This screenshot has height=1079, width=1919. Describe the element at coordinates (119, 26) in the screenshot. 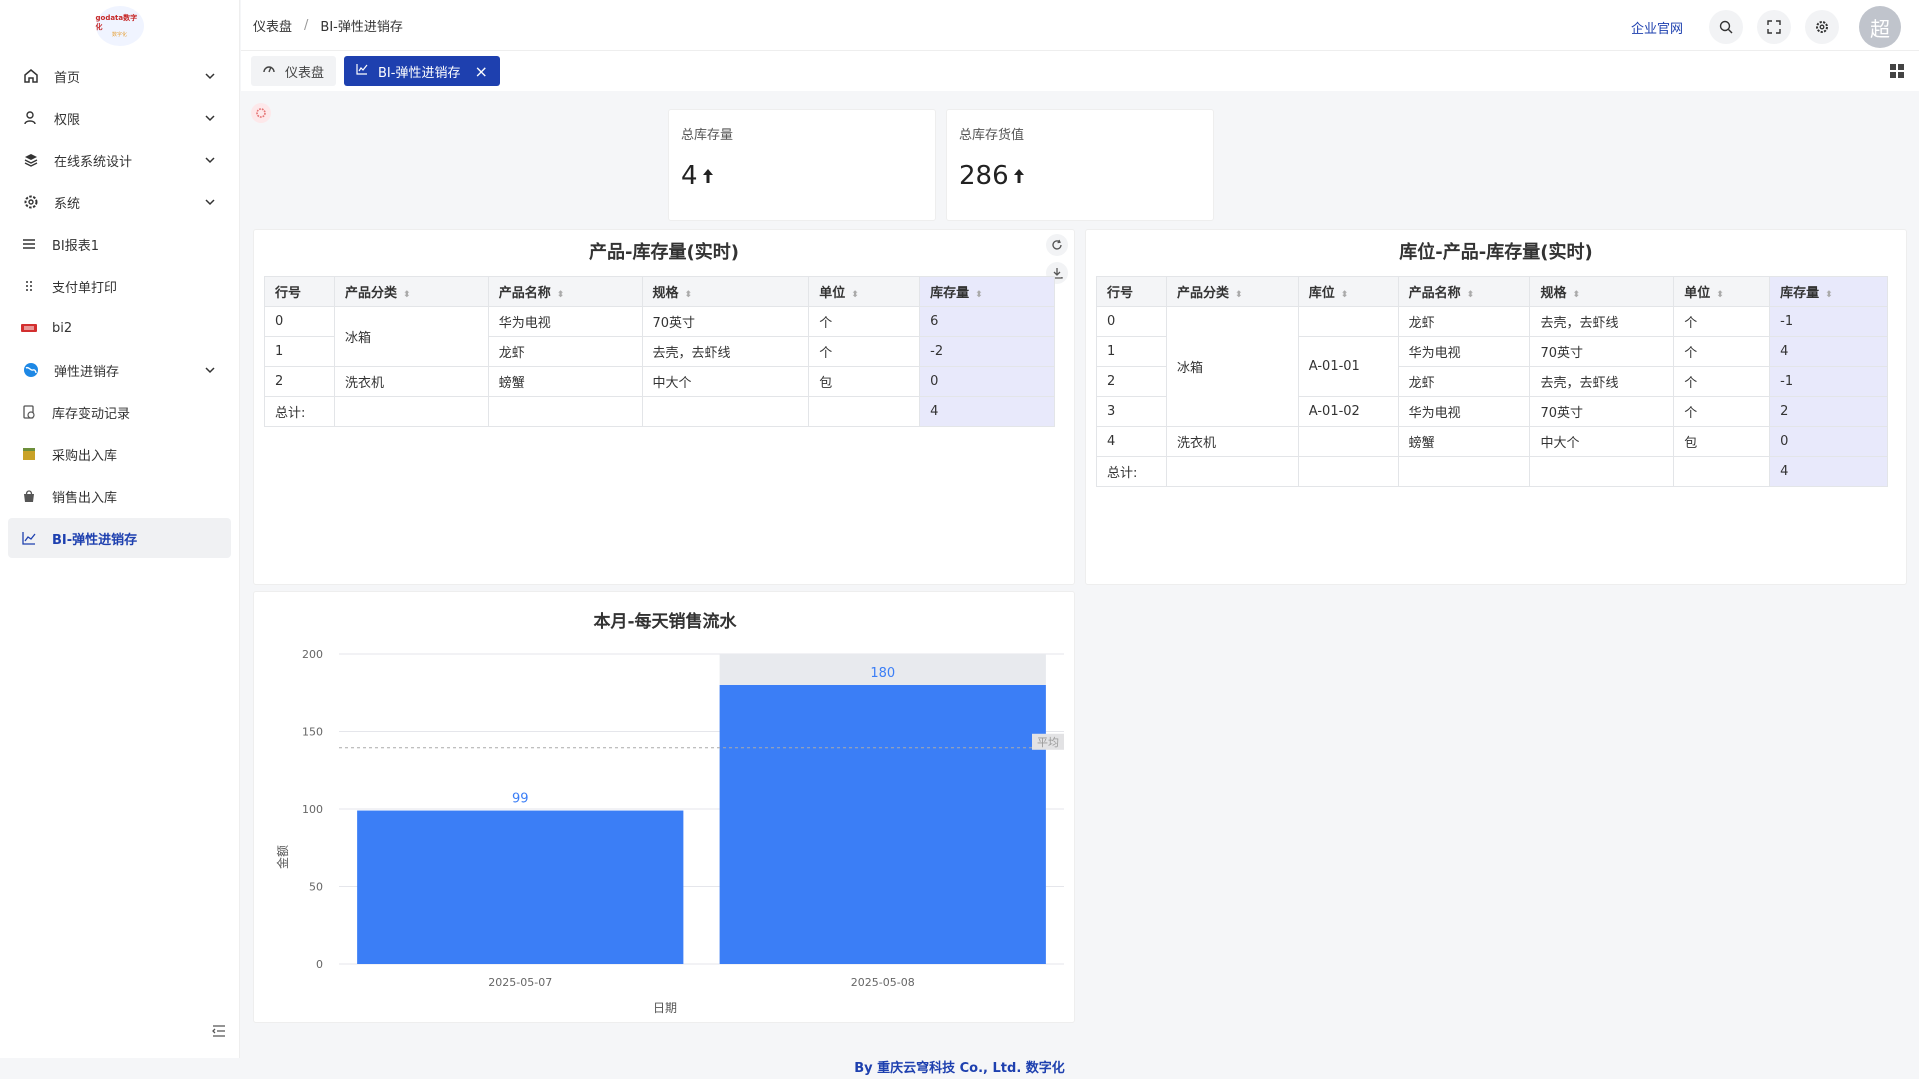

I see `logo: godata数字化 数字化` at that location.